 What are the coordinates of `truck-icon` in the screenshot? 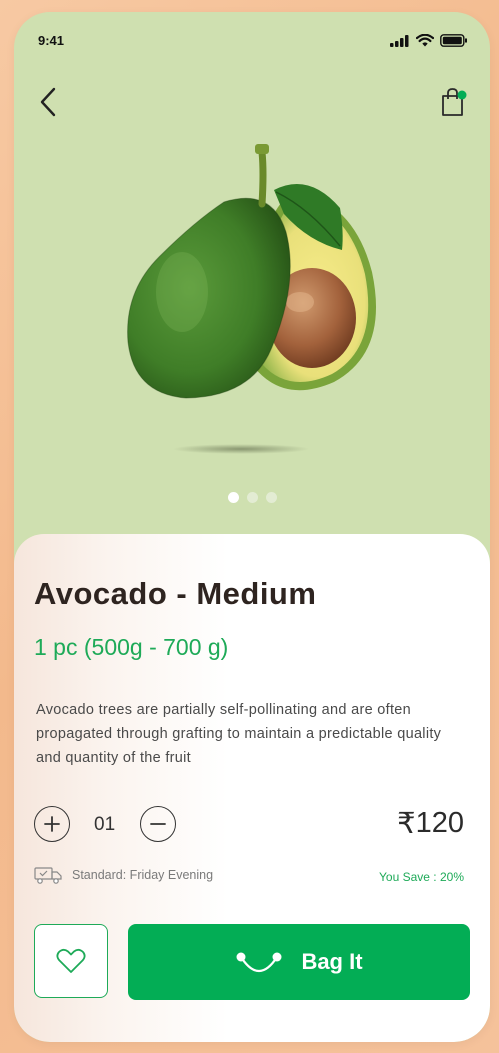 It's located at (48, 875).